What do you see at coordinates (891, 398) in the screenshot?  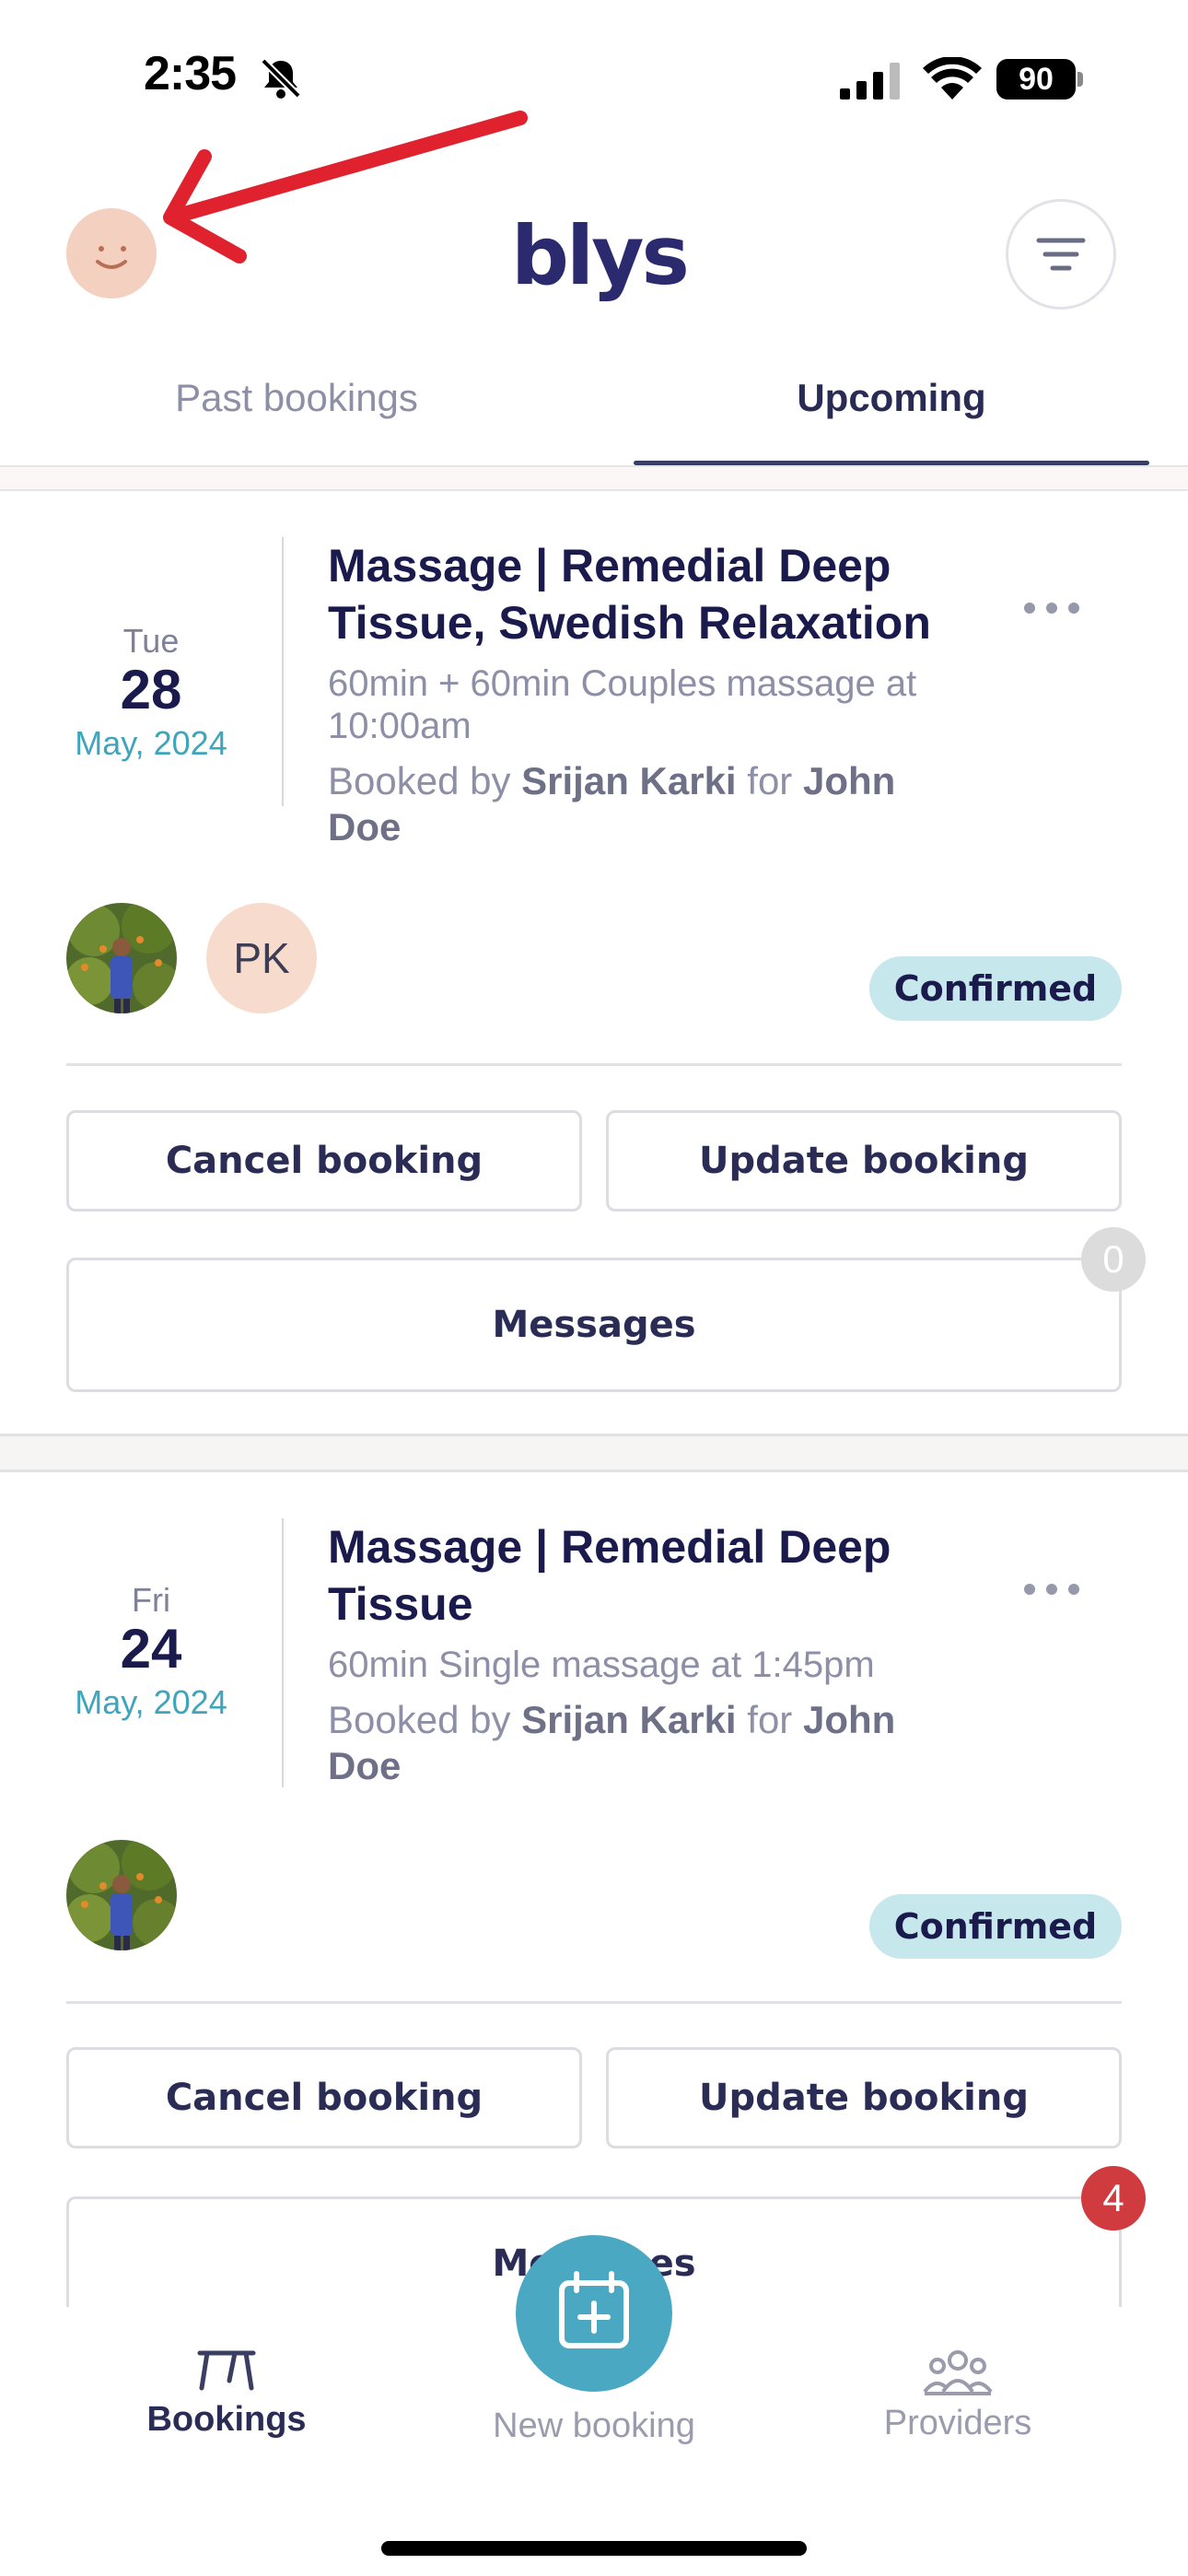 I see `tab-upcoming: Upcoming` at bounding box center [891, 398].